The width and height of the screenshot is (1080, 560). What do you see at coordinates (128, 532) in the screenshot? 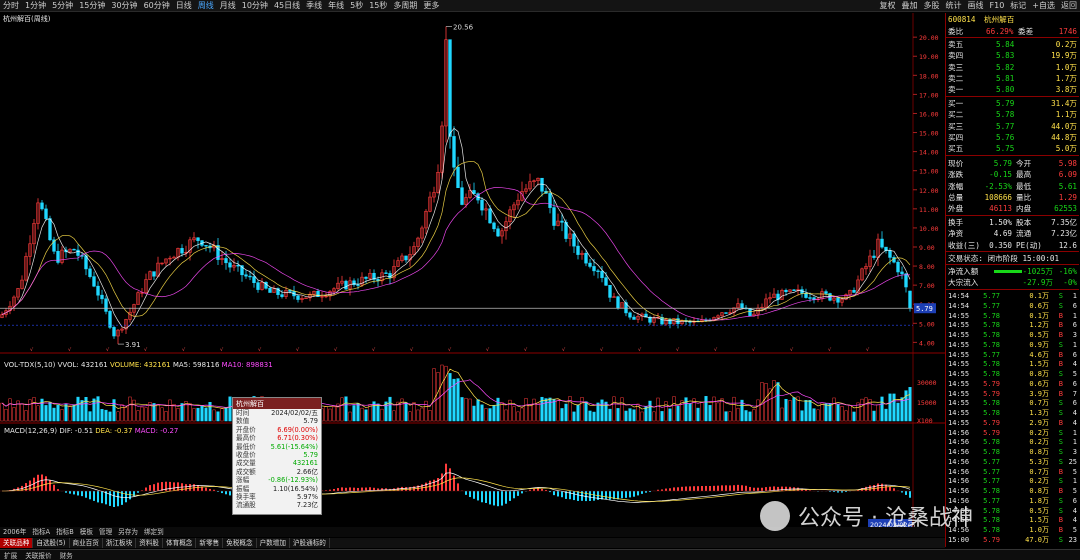
I see `indicator-button: 另存为` at bounding box center [128, 532].